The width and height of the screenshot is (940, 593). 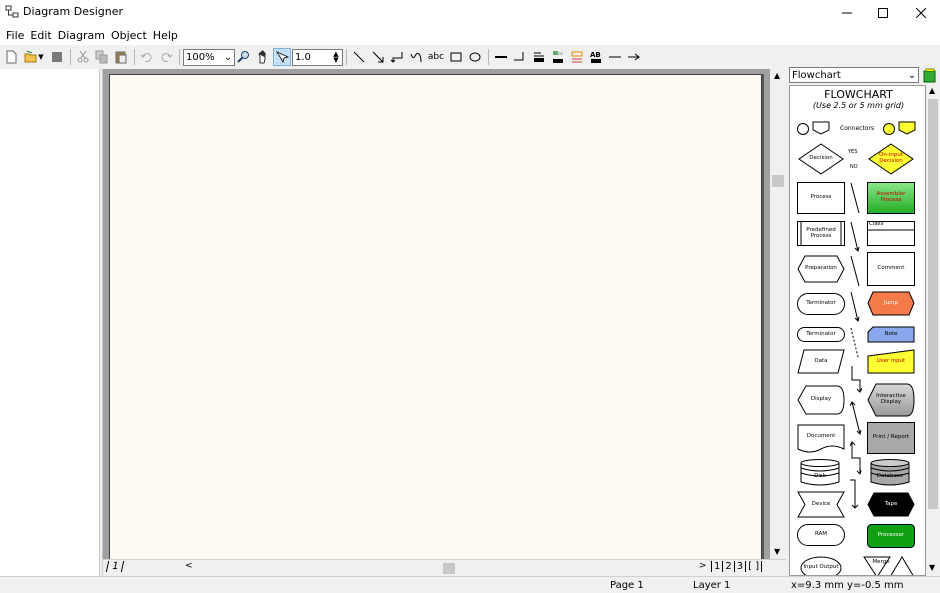 What do you see at coordinates (933, 304) in the screenshot?
I see `palette-scroll-thumb` at bounding box center [933, 304].